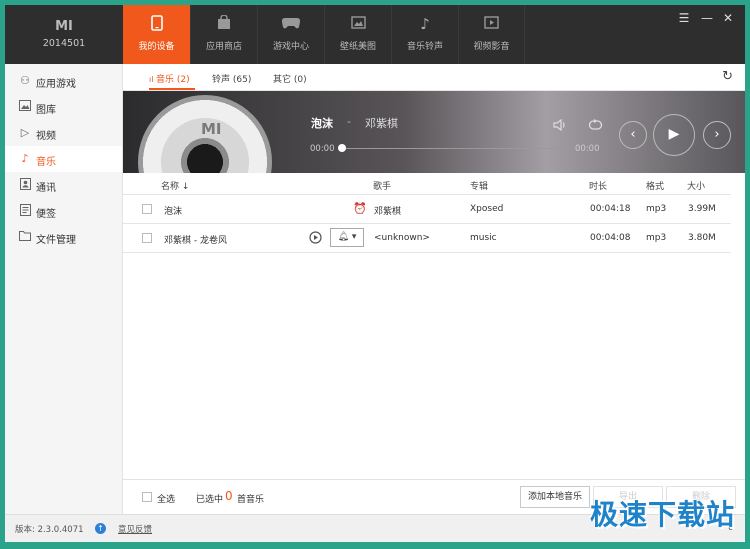 This screenshot has width=750, height=549. What do you see at coordinates (595, 126) in the screenshot?
I see `repeat-icon` at bounding box center [595, 126].